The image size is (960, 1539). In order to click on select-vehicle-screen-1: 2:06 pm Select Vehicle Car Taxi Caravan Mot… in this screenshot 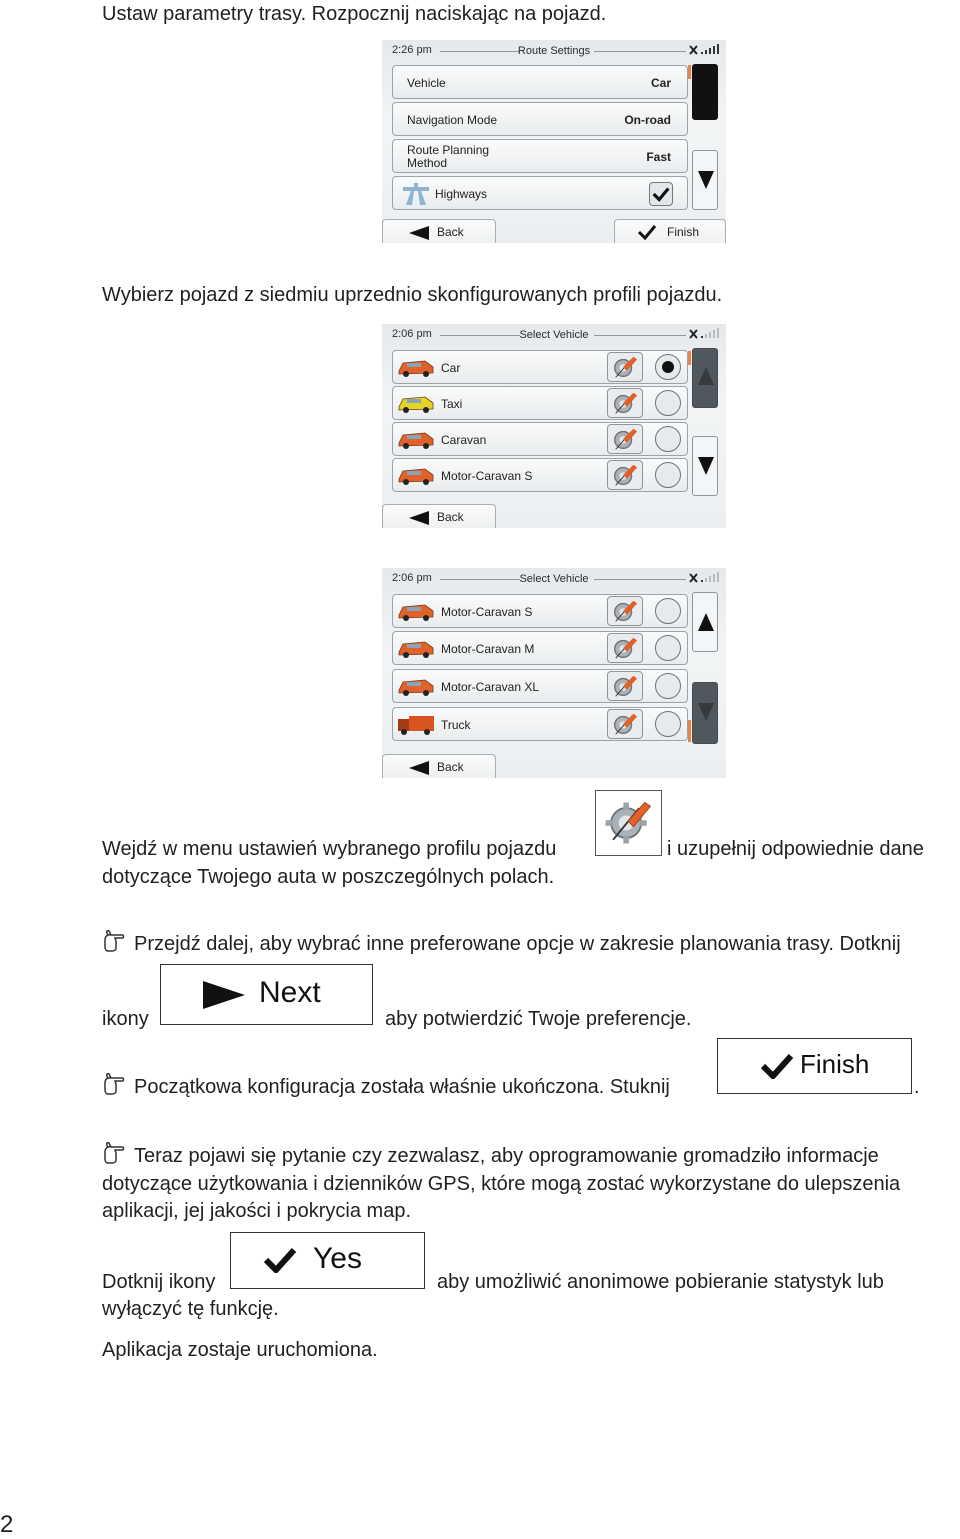, I will do `click(554, 426)`.